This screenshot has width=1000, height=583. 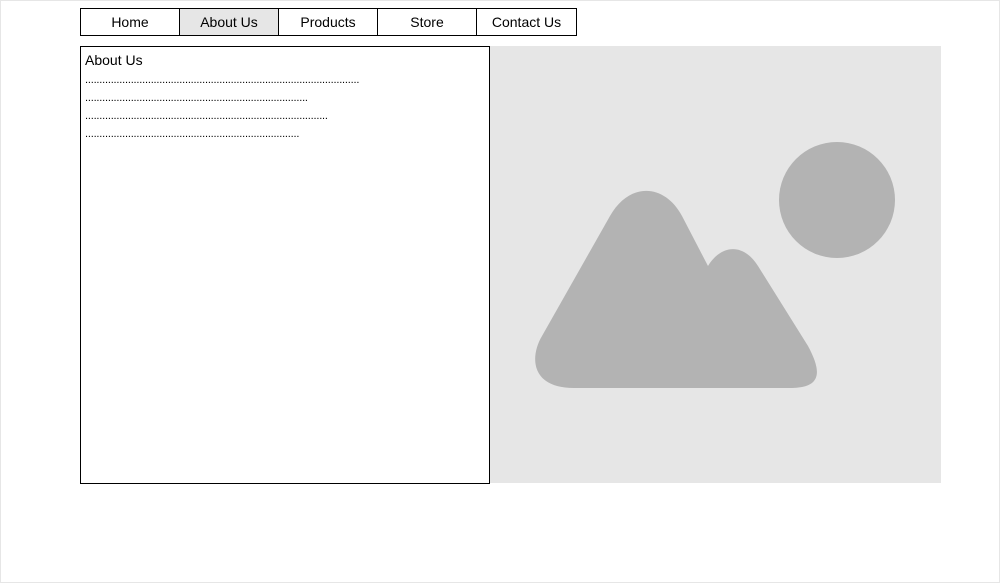 I want to click on panel-title: About Us, so click(x=114, y=60).